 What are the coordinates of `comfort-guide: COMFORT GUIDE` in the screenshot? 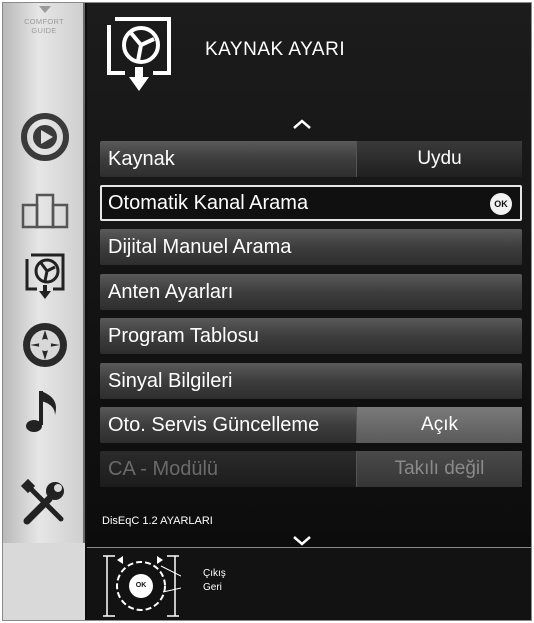 It's located at (44, 32).